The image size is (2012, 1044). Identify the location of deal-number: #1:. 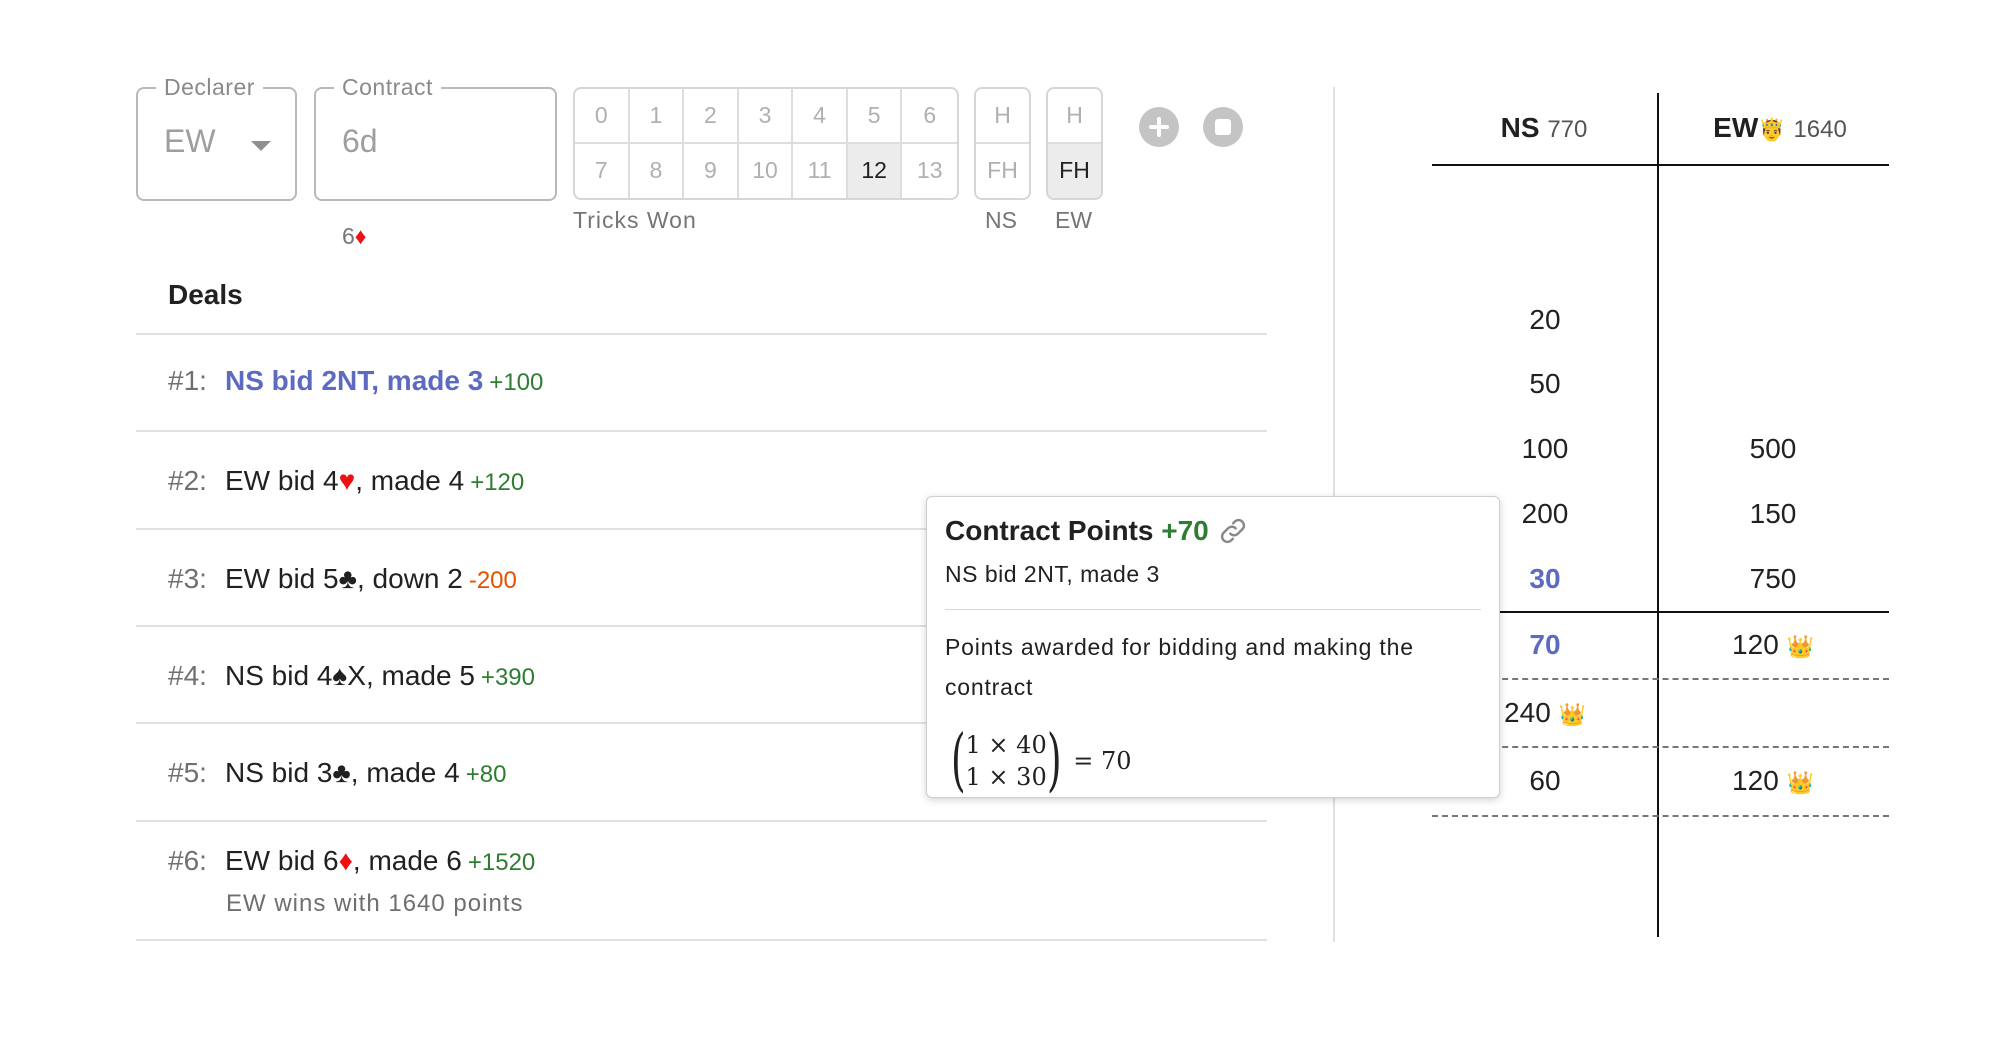
(187, 380).